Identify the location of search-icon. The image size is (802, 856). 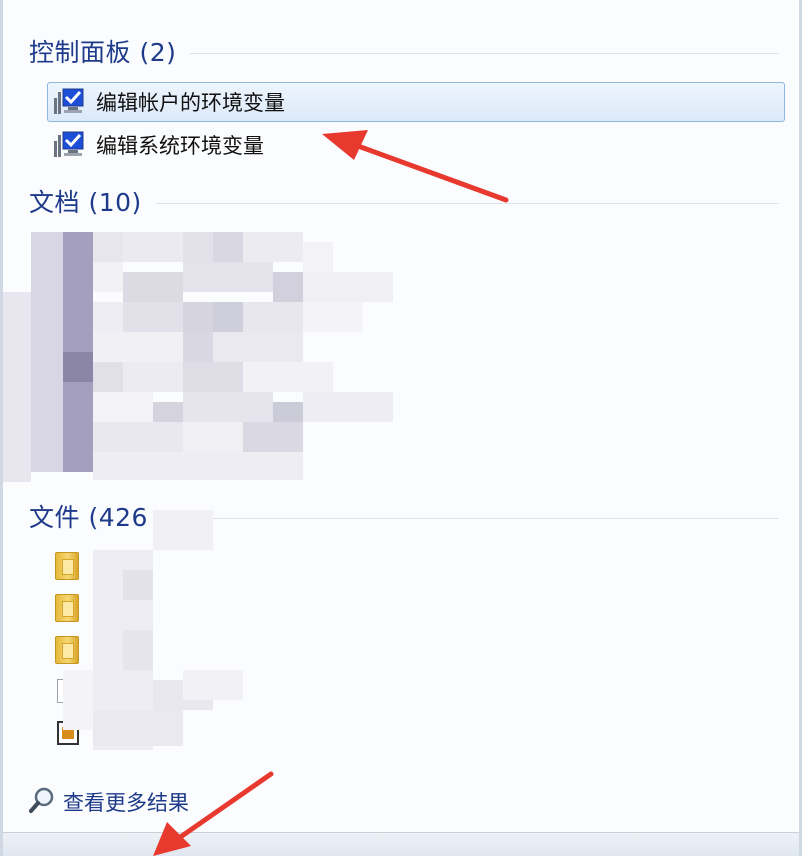
(42, 802).